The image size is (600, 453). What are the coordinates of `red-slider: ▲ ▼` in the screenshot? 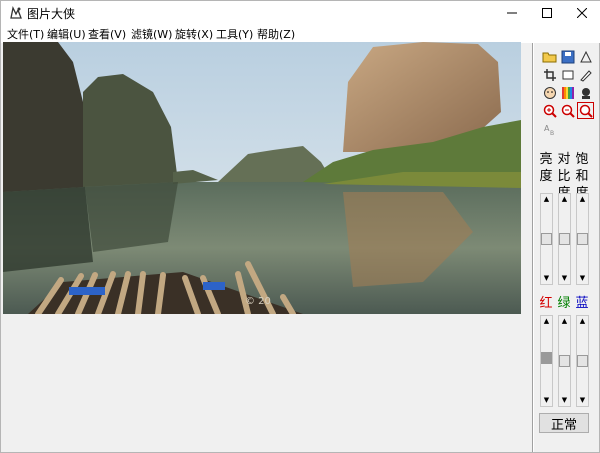 It's located at (546, 361).